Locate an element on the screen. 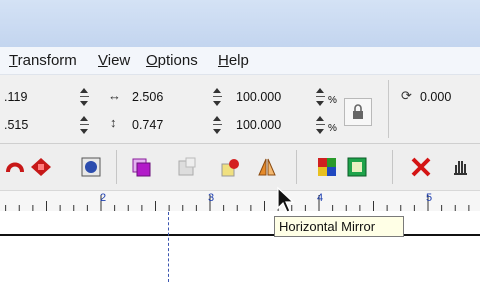 This screenshot has height=282, width=480. percent-label-x: % is located at coordinates (332, 100).